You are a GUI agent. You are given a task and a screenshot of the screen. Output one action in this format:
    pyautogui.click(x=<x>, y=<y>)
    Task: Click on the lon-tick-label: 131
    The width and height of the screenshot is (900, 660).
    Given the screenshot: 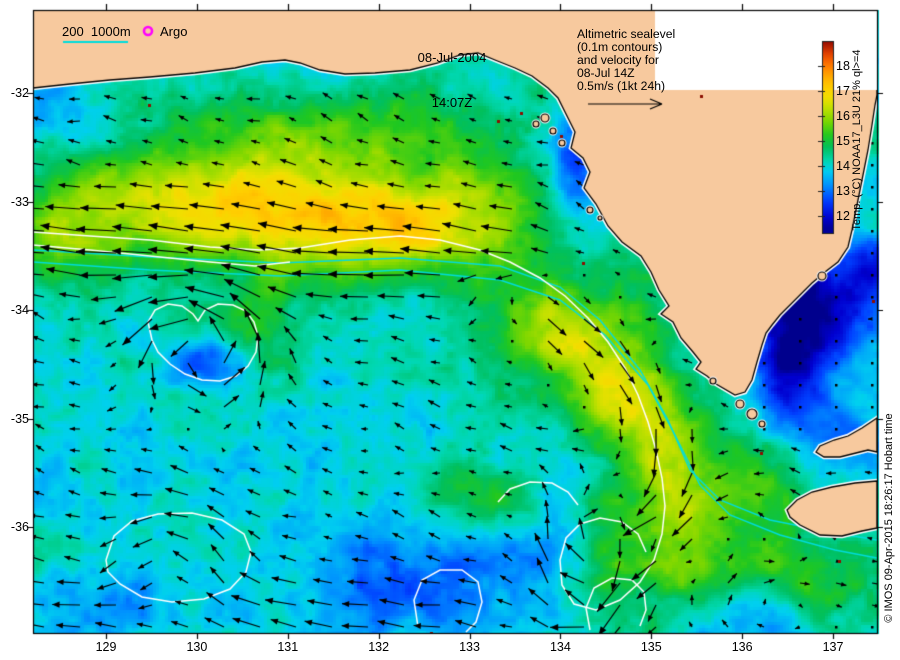 What is the action you would take?
    pyautogui.click(x=288, y=647)
    